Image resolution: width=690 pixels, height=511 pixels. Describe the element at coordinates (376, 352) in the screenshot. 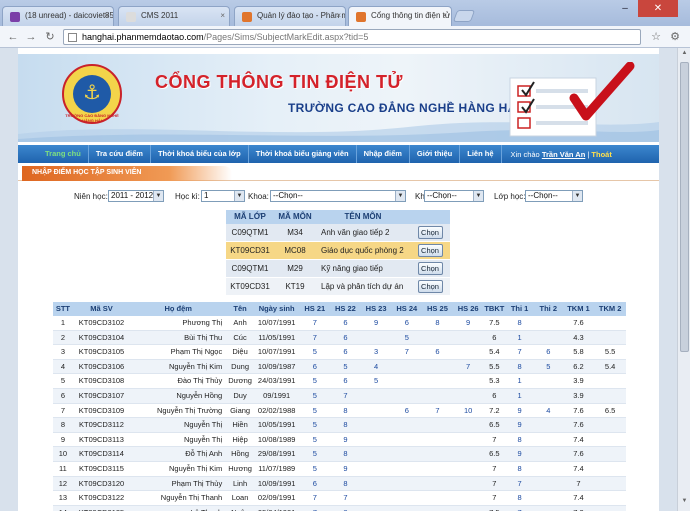

I see `cell-hs23: 3` at that location.